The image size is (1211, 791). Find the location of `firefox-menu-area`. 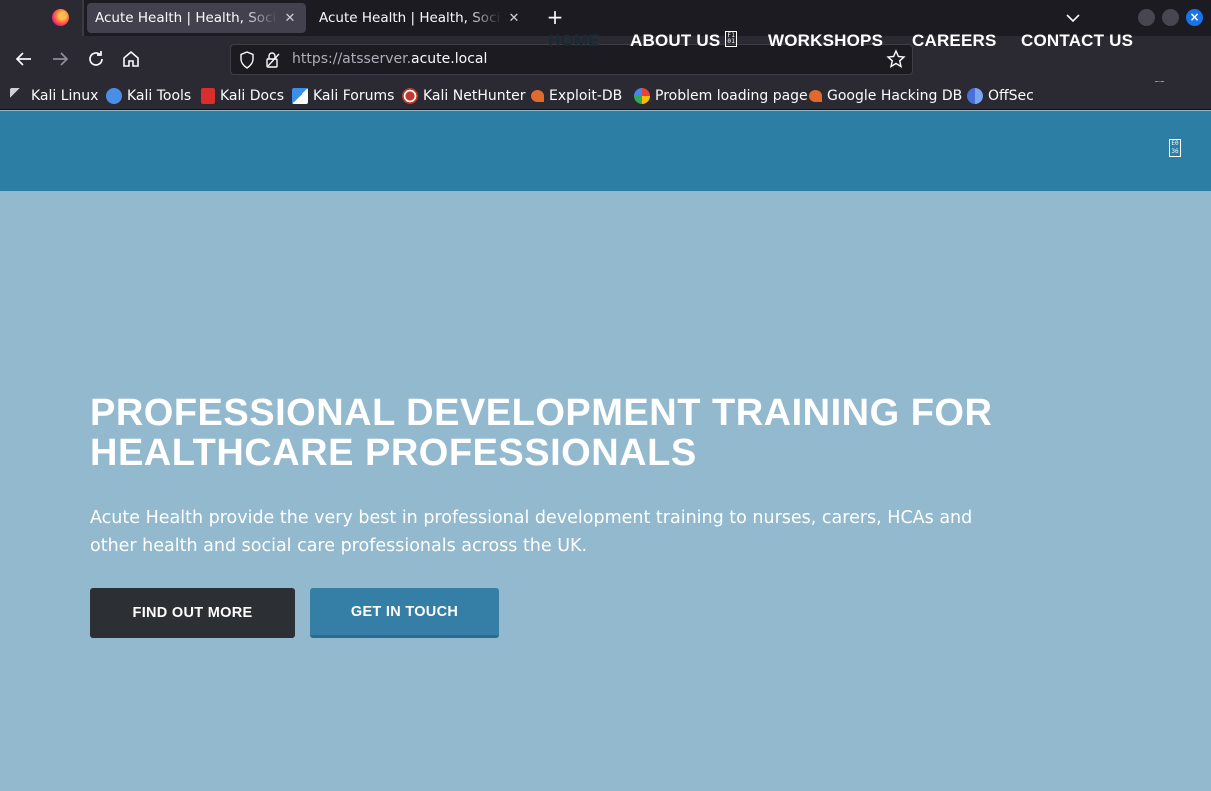

firefox-menu-area is located at coordinates (42, 18).